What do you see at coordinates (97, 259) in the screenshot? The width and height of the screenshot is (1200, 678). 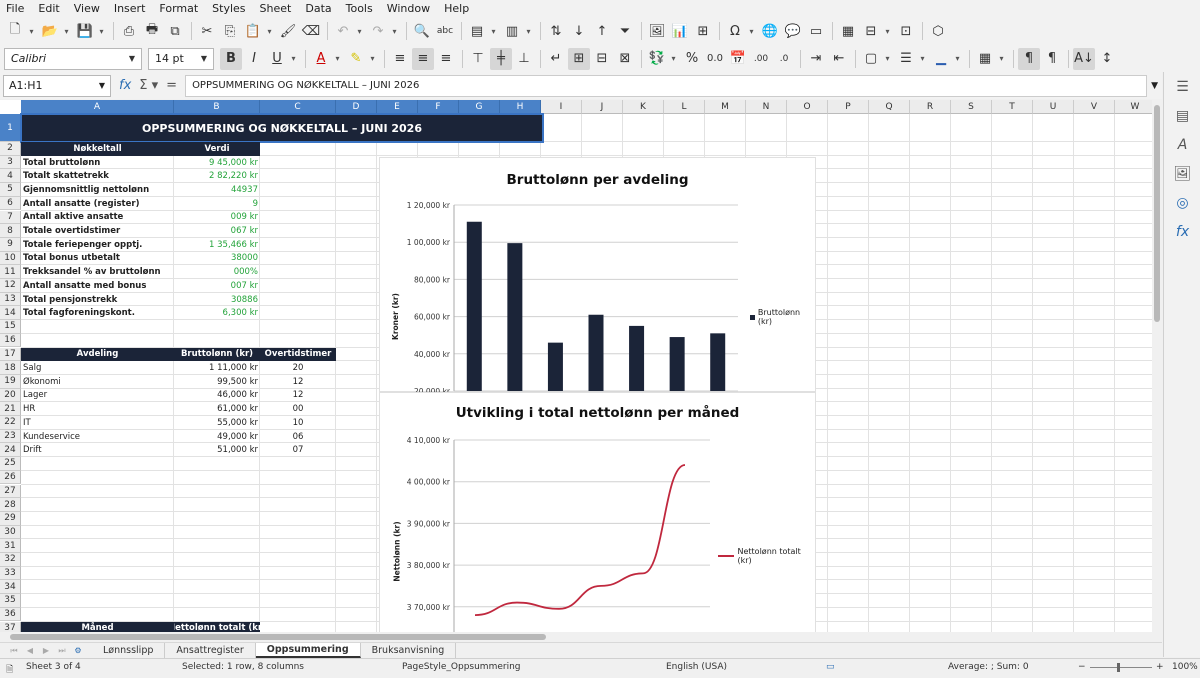 I see `kpi-label-cell: Total bonus utbetalt` at bounding box center [97, 259].